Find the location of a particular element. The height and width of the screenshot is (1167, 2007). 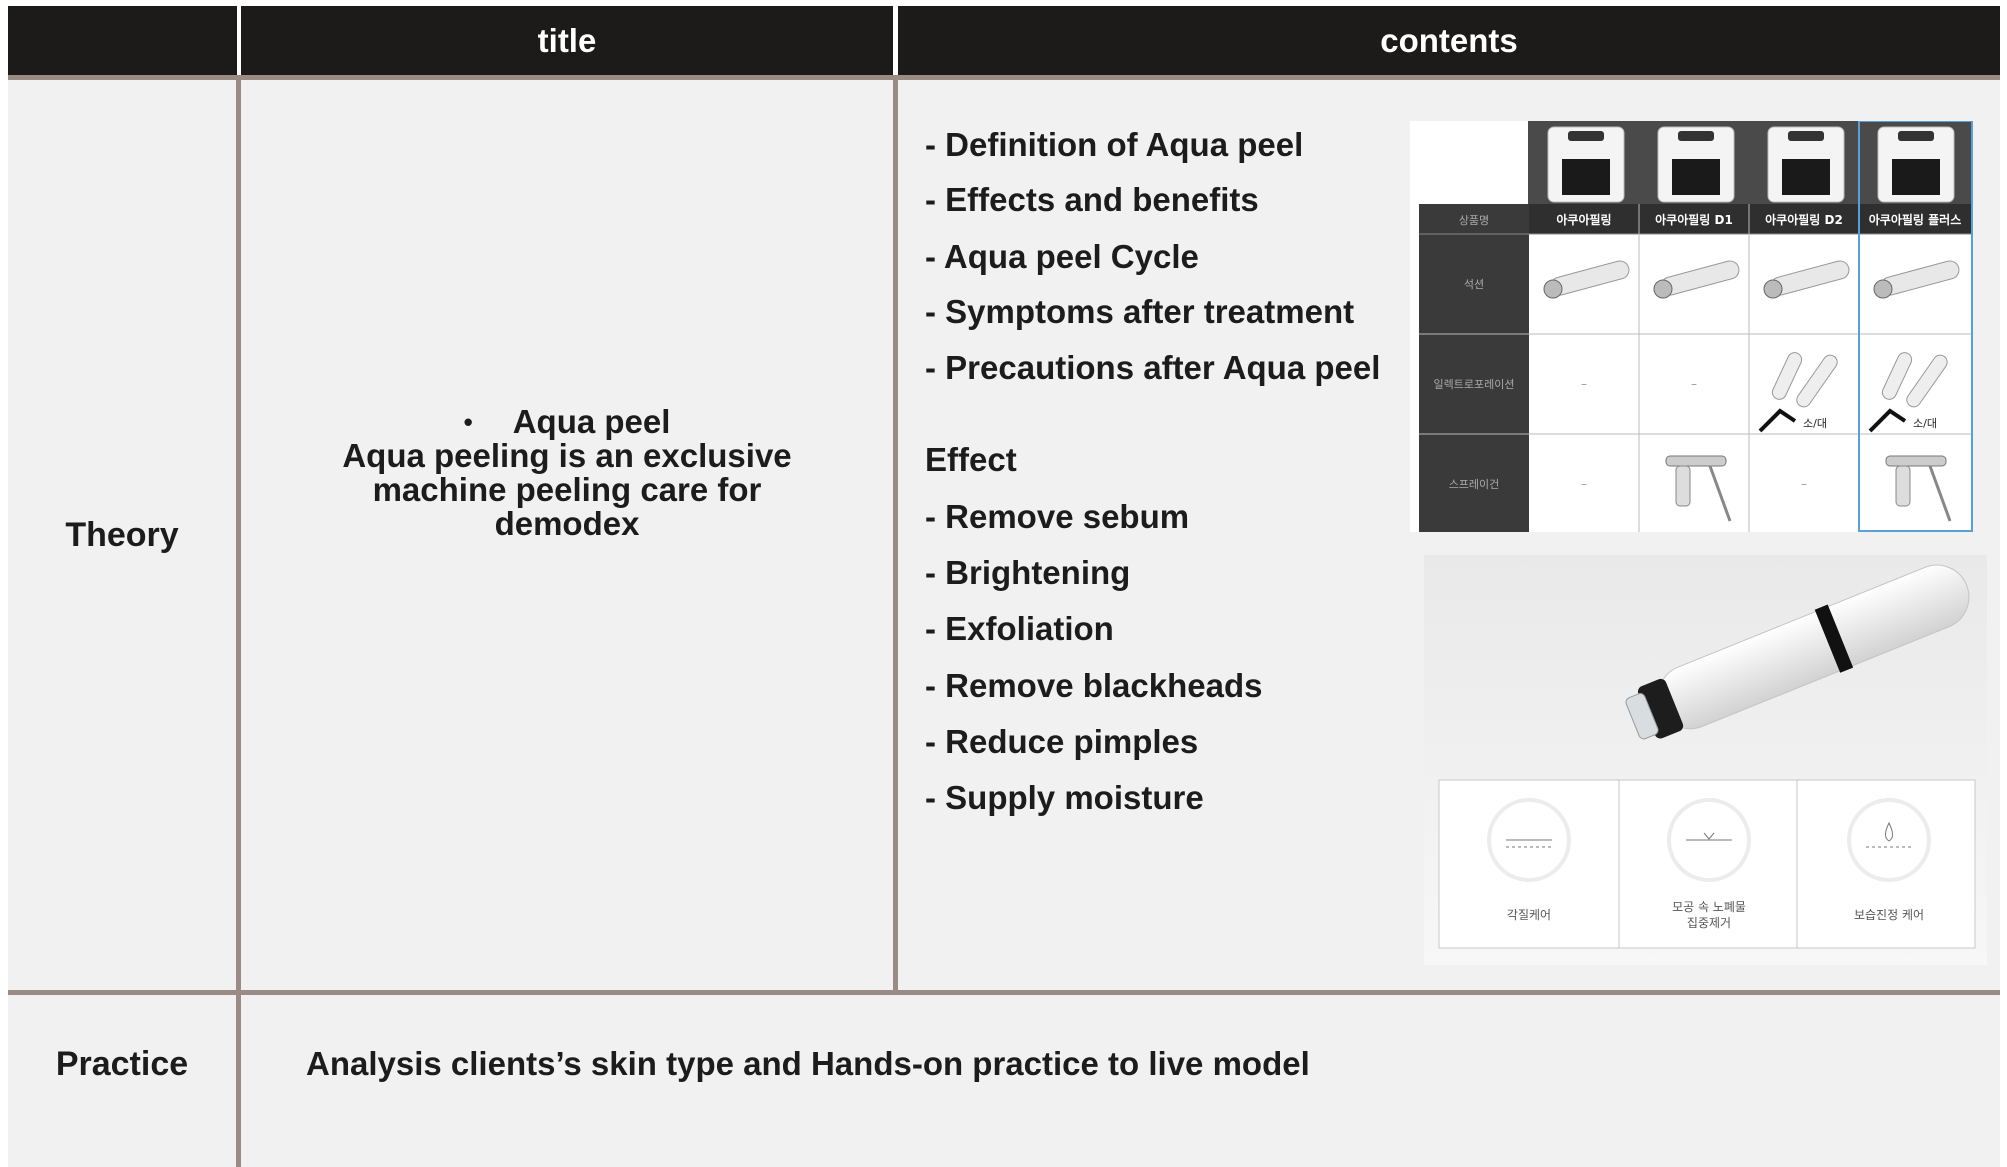

product-name: 아쿠아필링 D1 is located at coordinates (1694, 219).